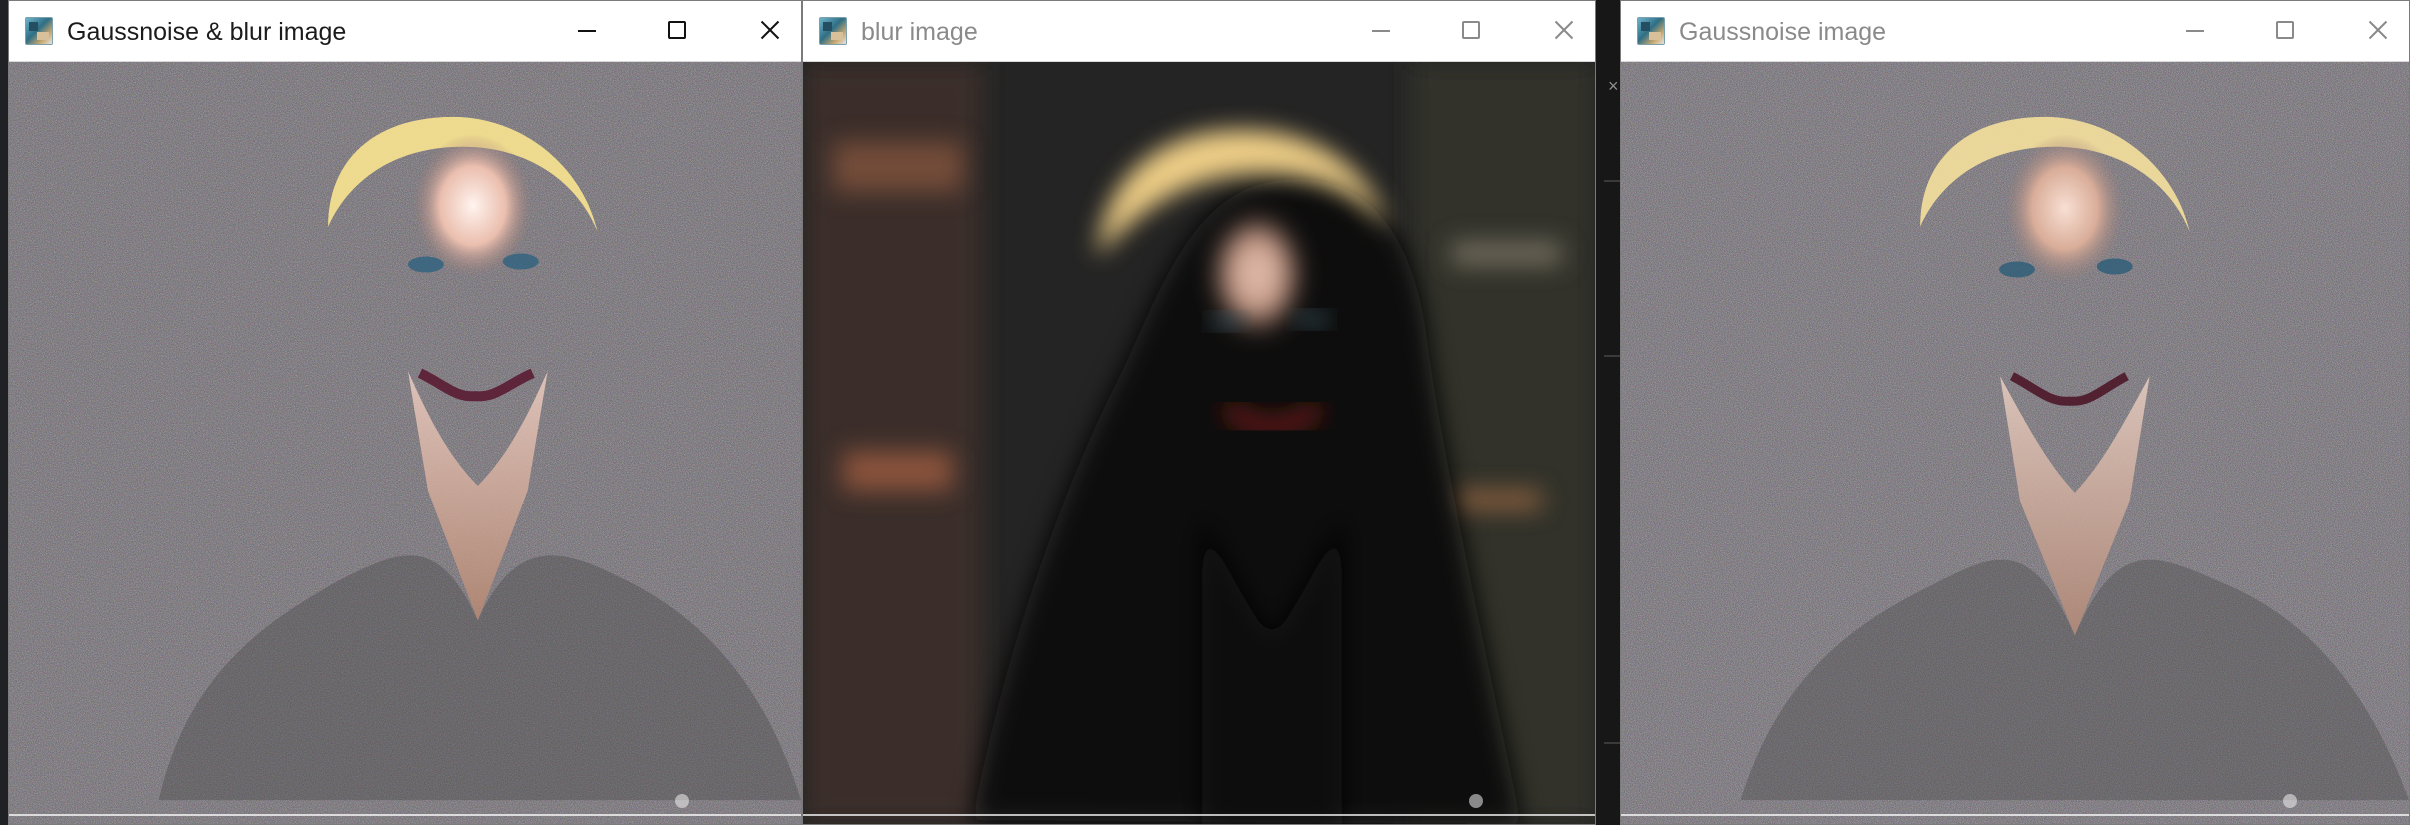  I want to click on window-title: blur image, so click(919, 32).